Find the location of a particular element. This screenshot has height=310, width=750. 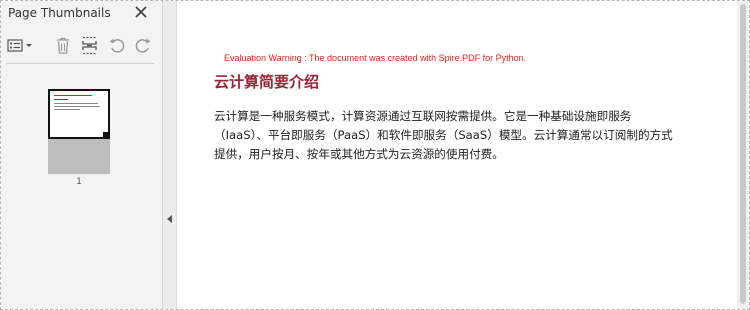

rotate-right-icon is located at coordinates (143, 45).